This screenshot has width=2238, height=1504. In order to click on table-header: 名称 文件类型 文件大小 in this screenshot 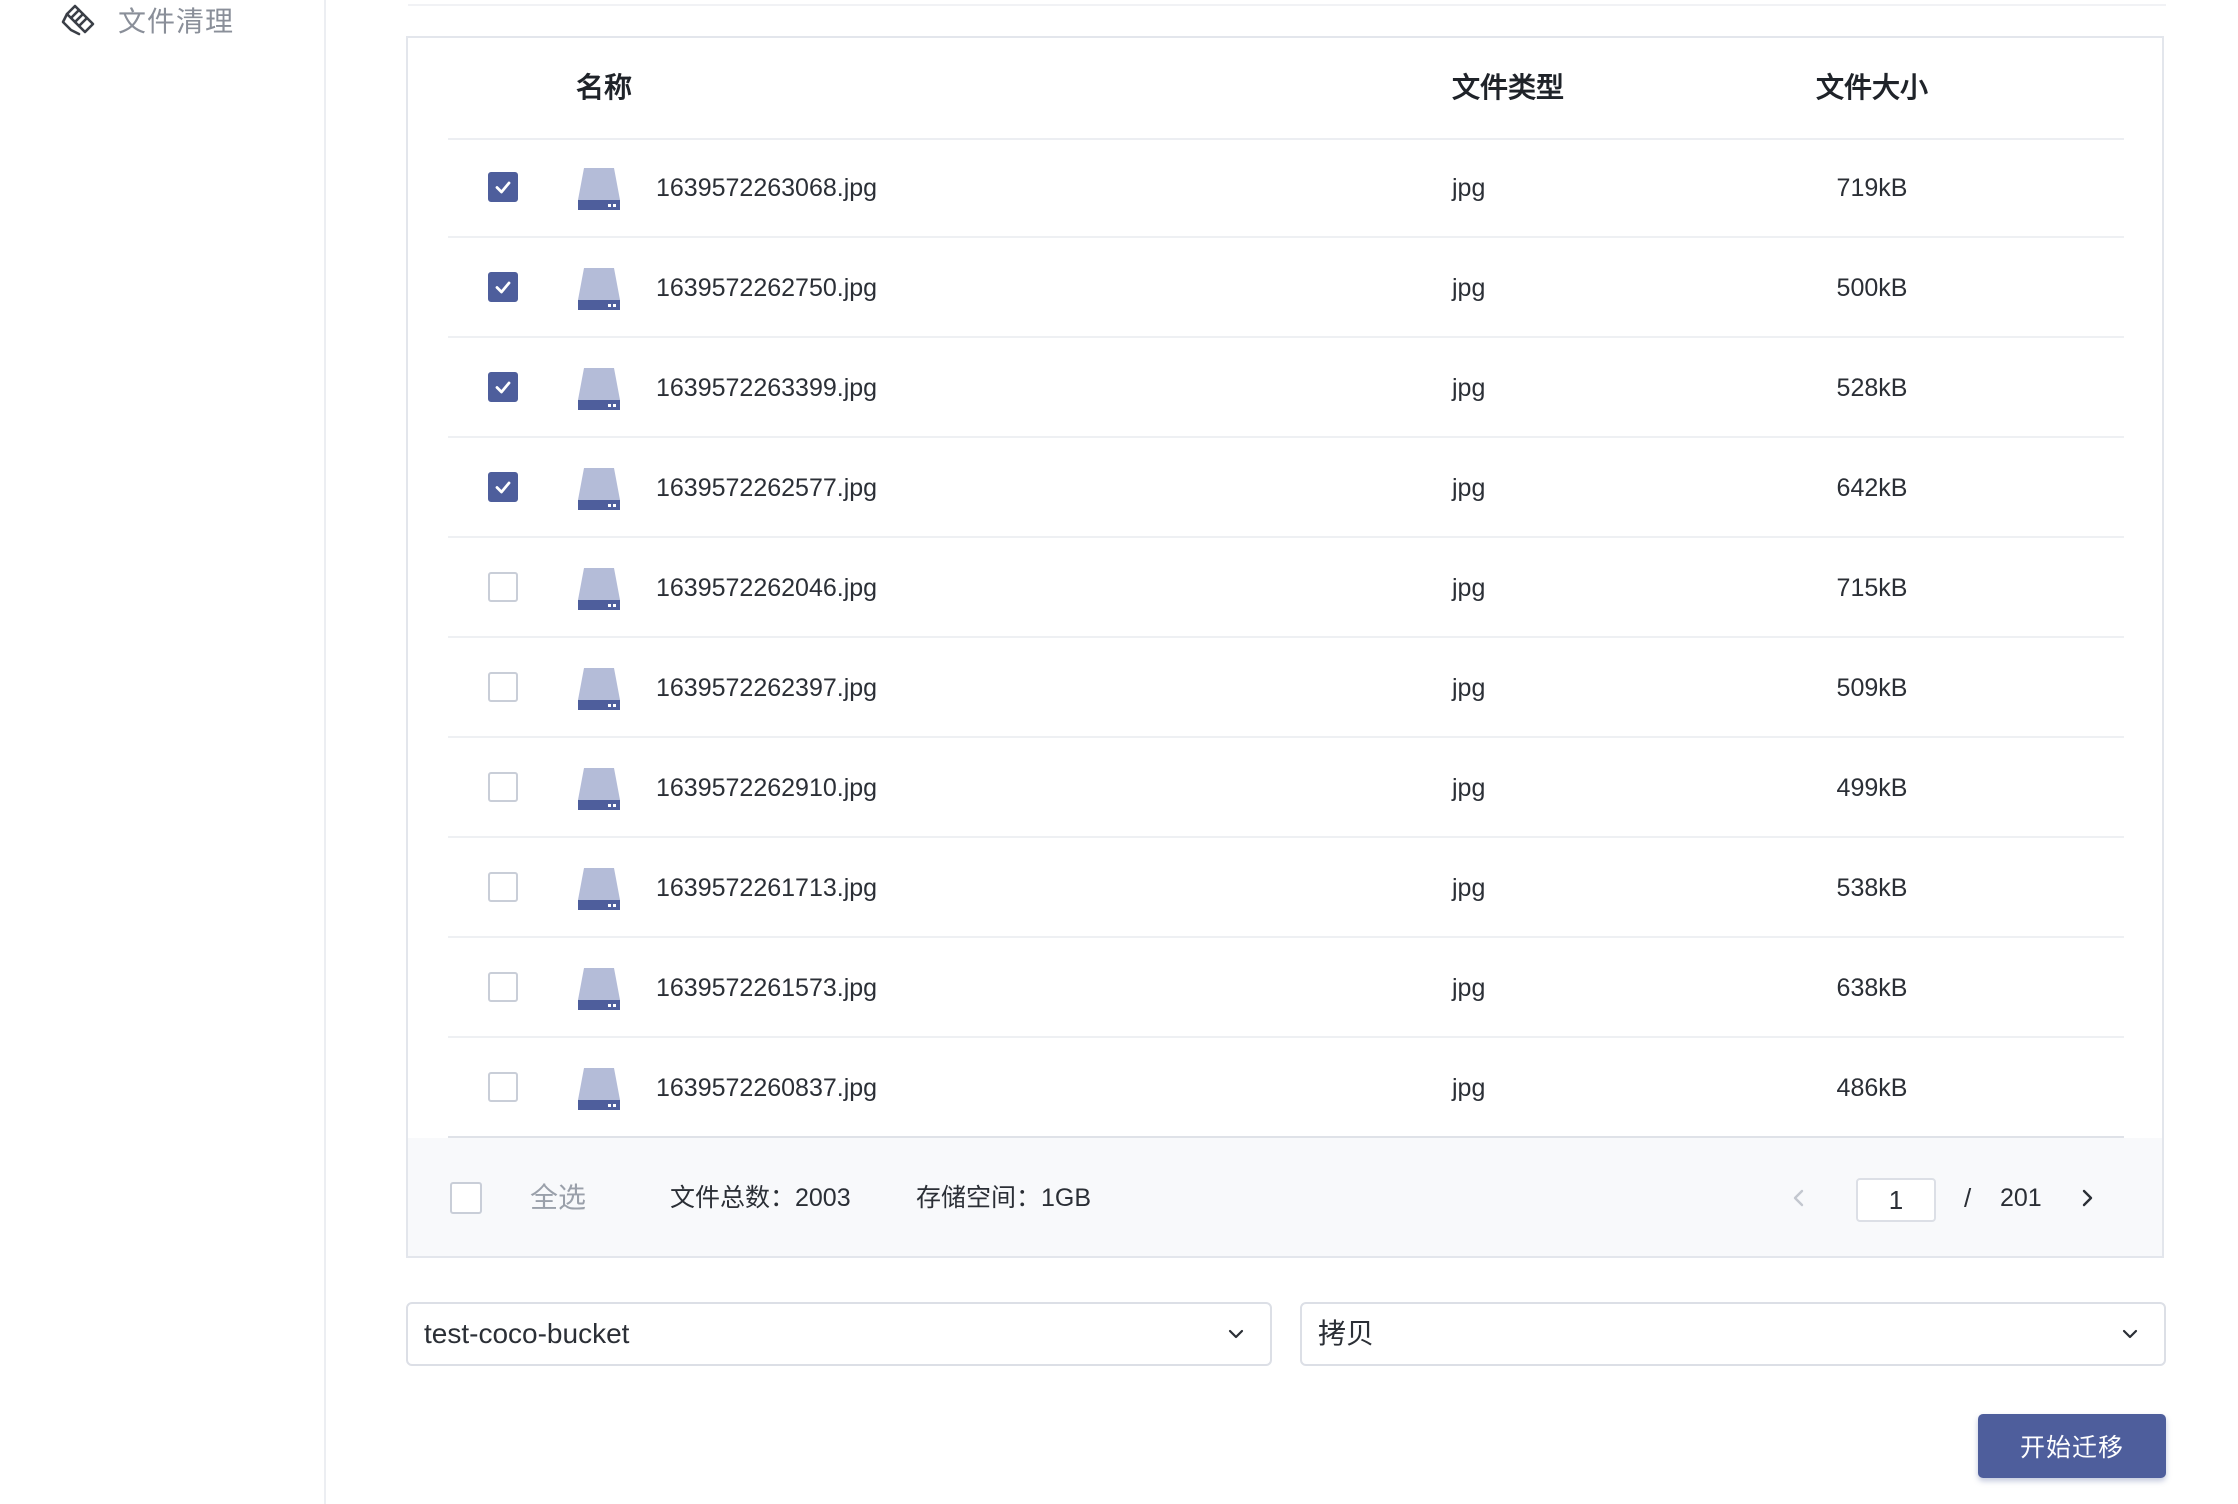, I will do `click(1286, 89)`.